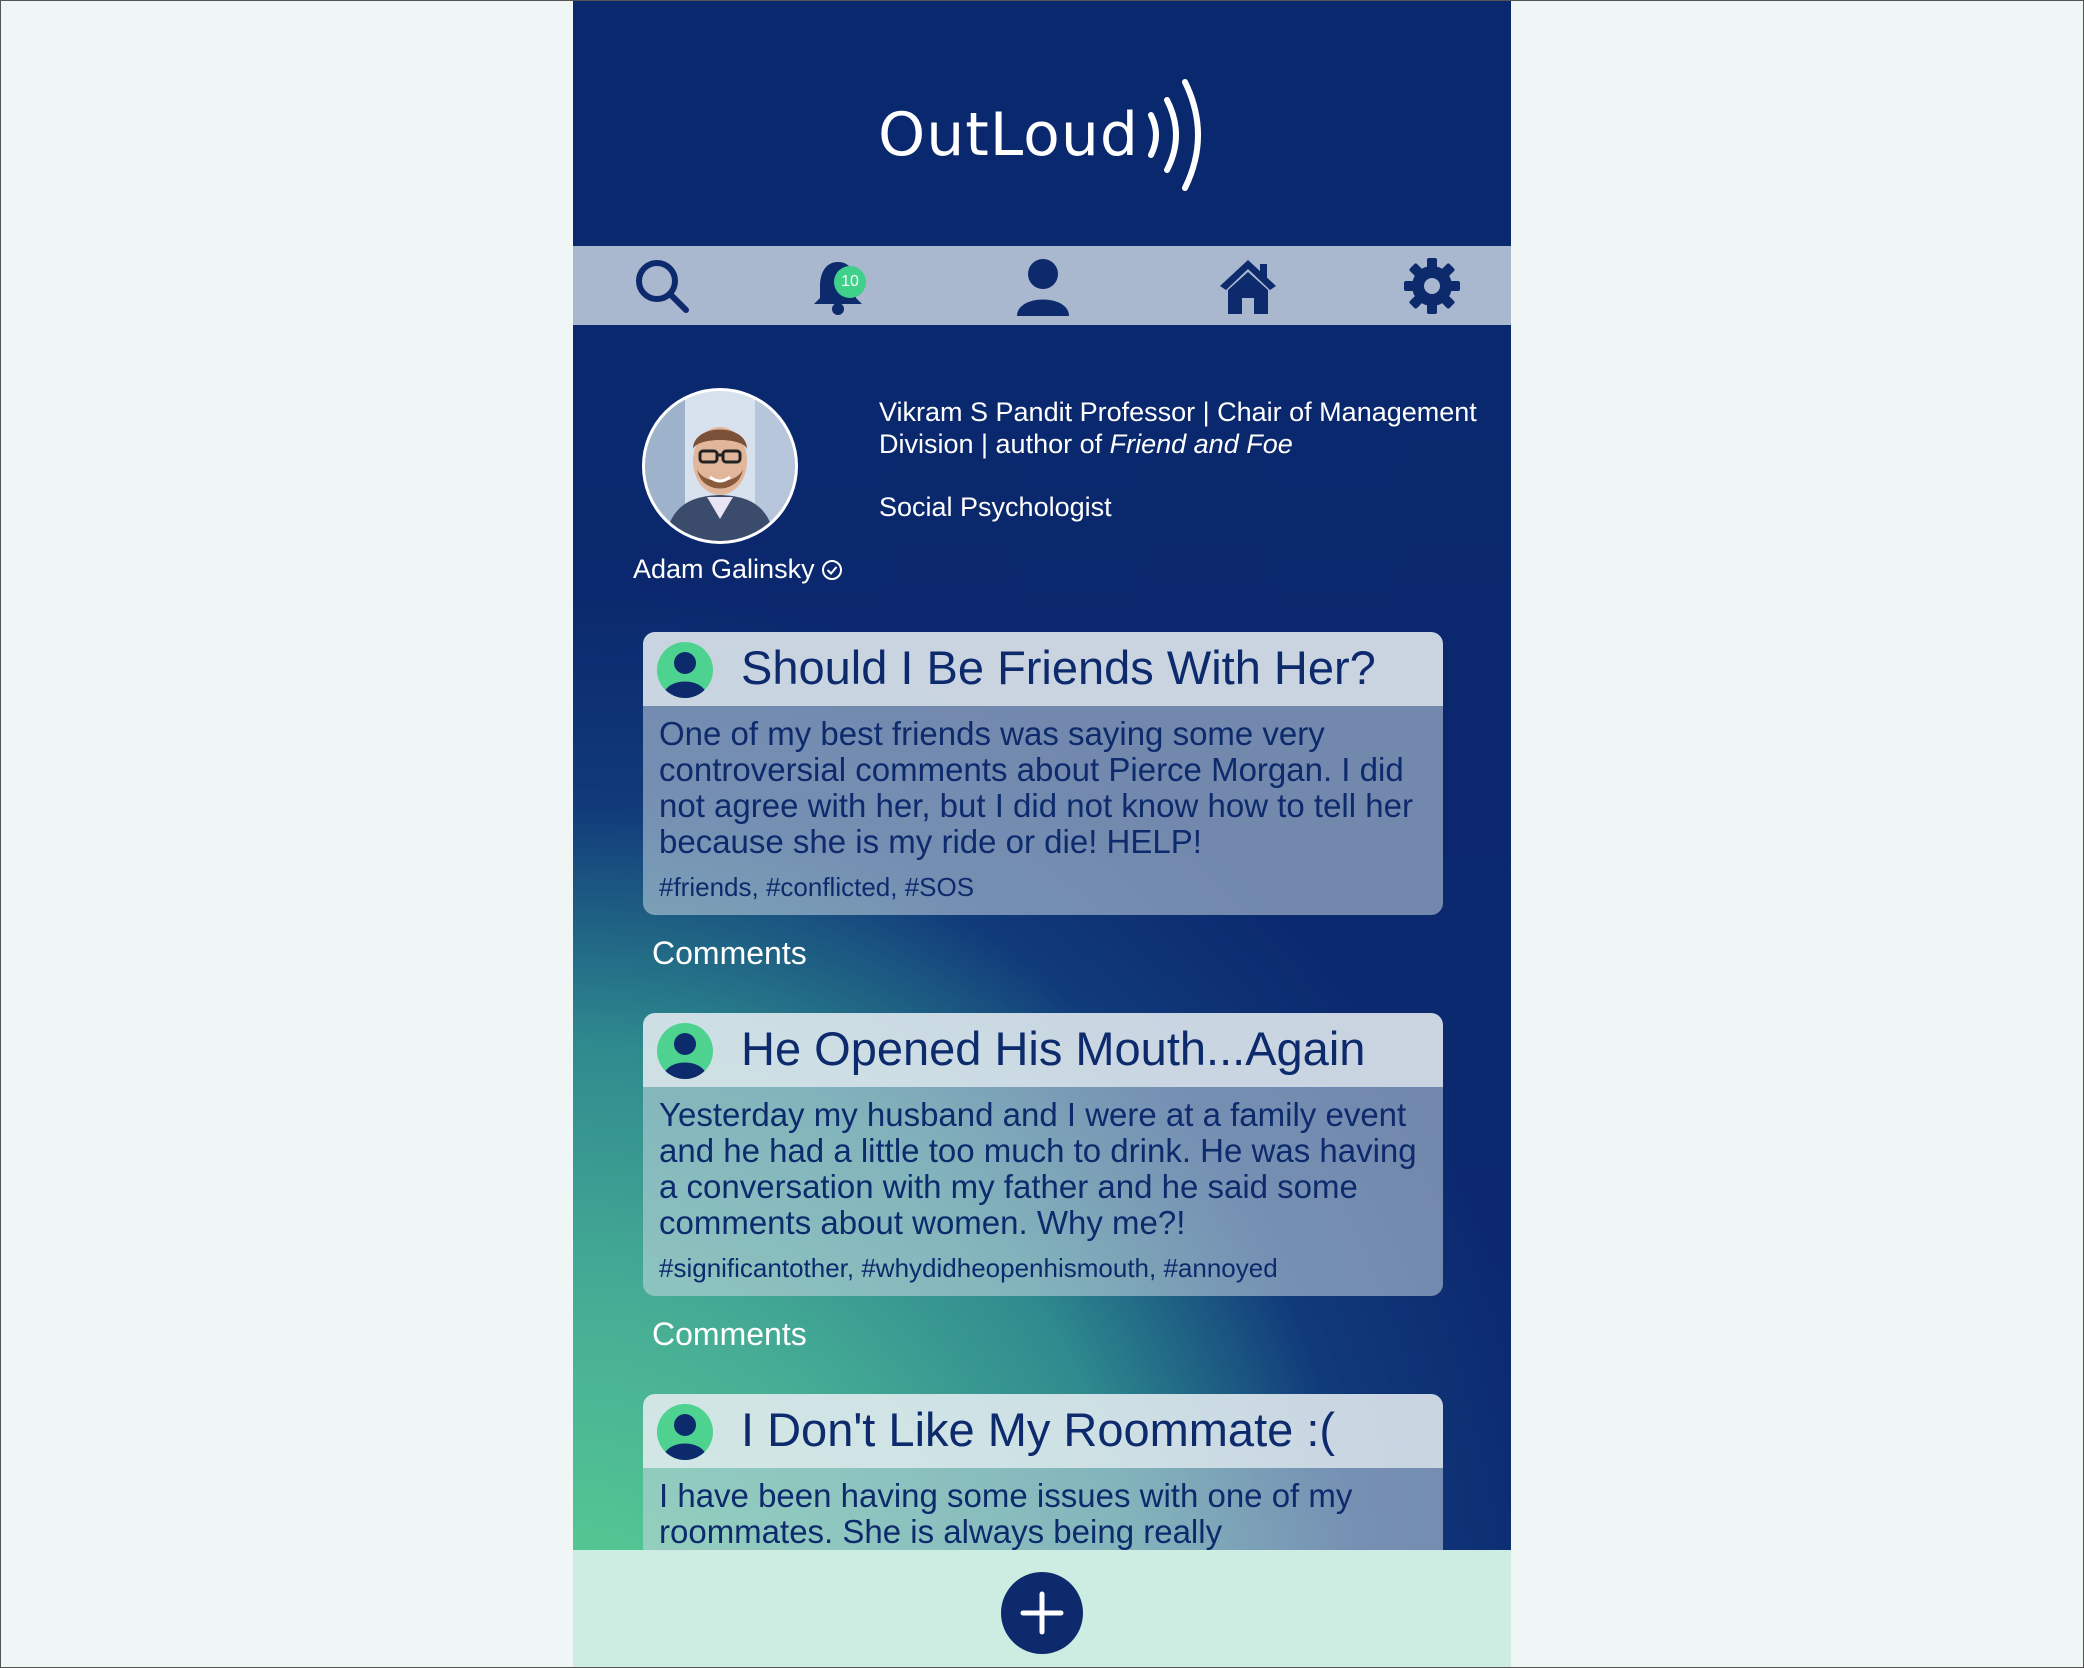 The image size is (2084, 1668). I want to click on profile-role: Social Psychologist, so click(995, 507).